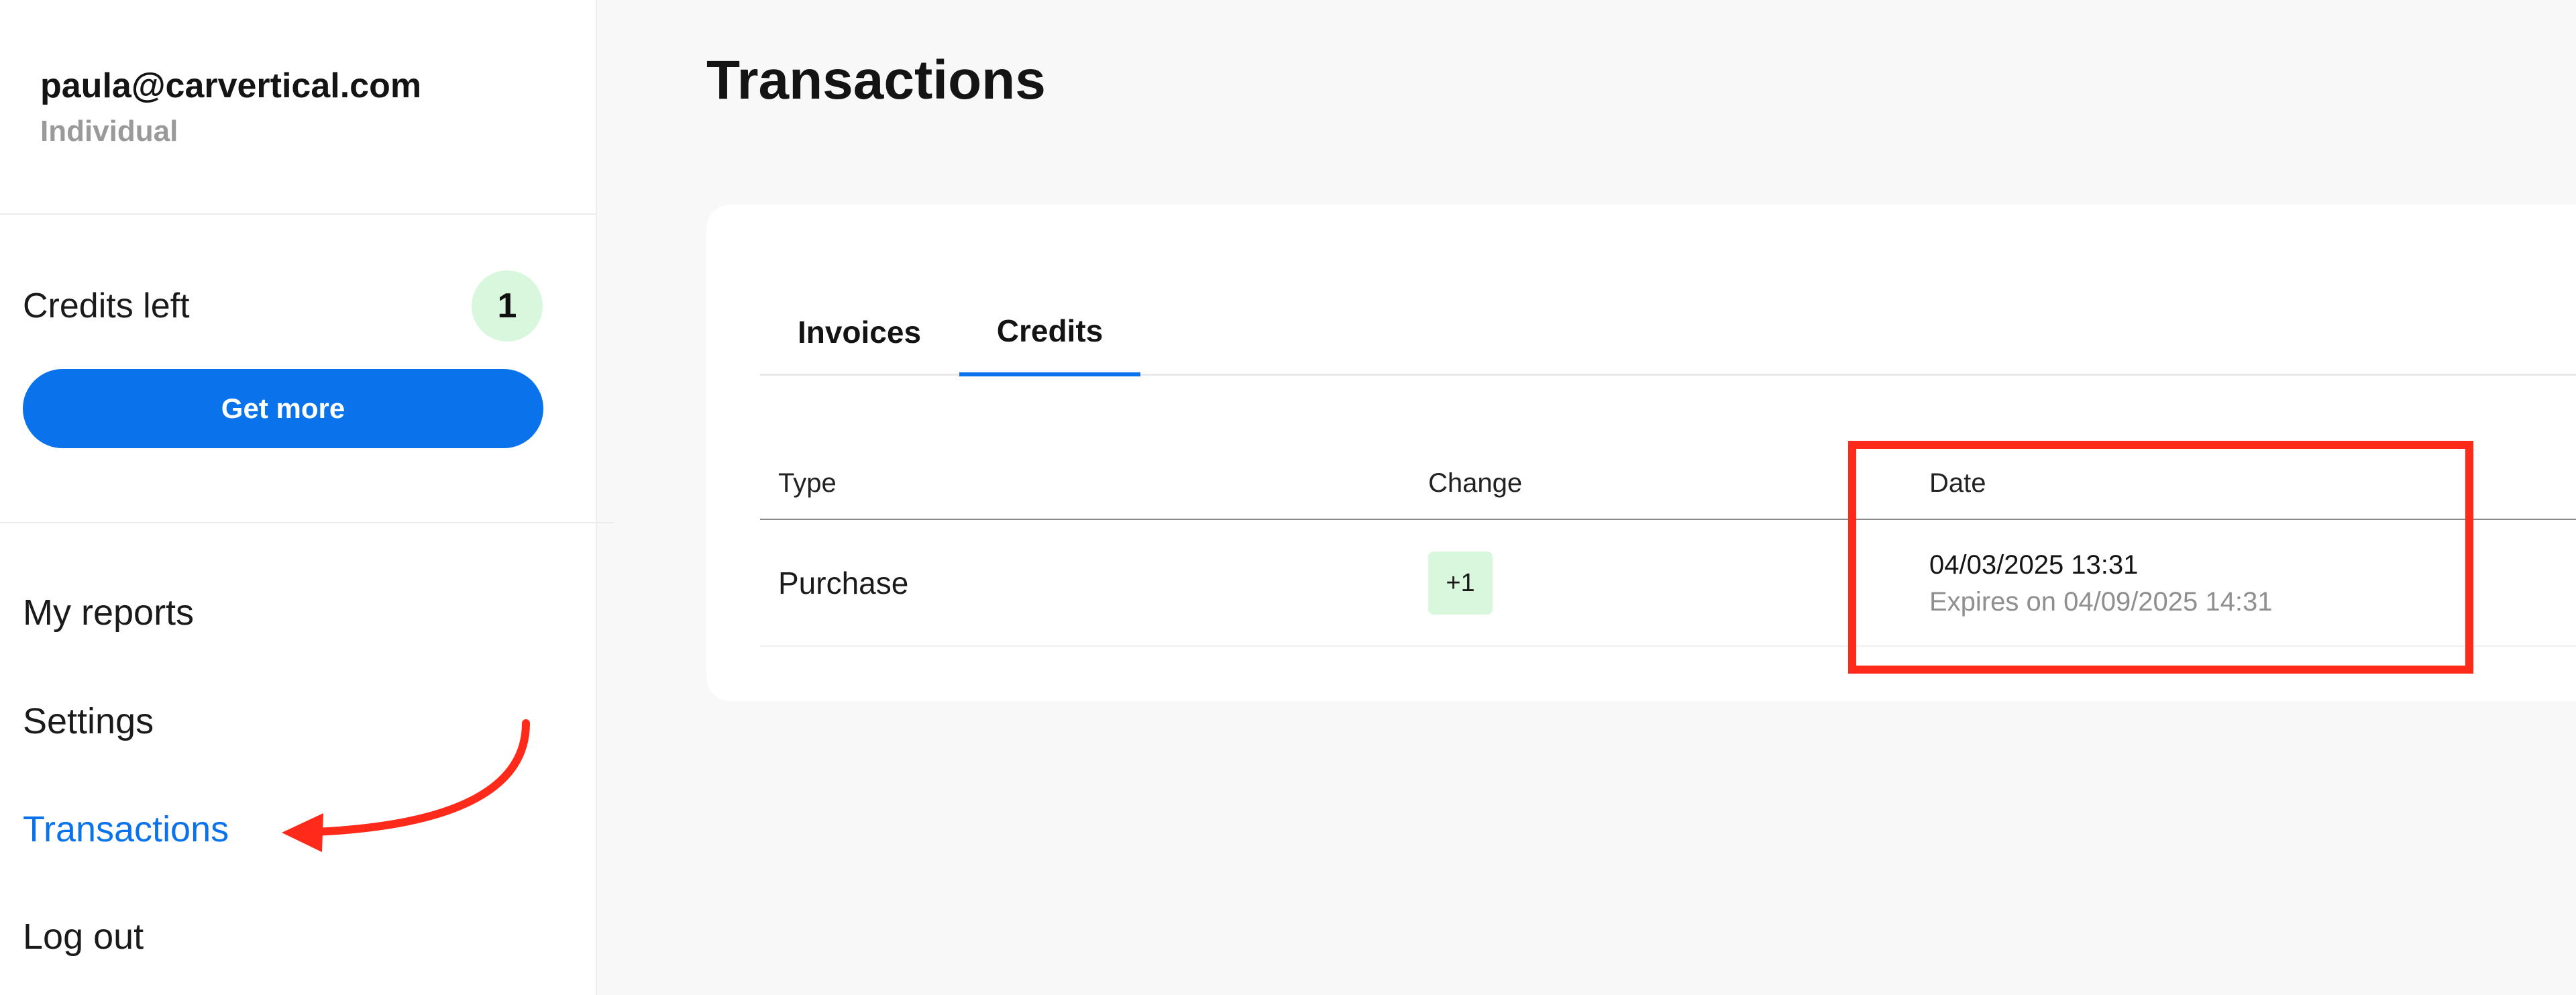 The width and height of the screenshot is (2576, 995). Describe the element at coordinates (88, 721) in the screenshot. I see `nav-item-settings: Settings` at that location.